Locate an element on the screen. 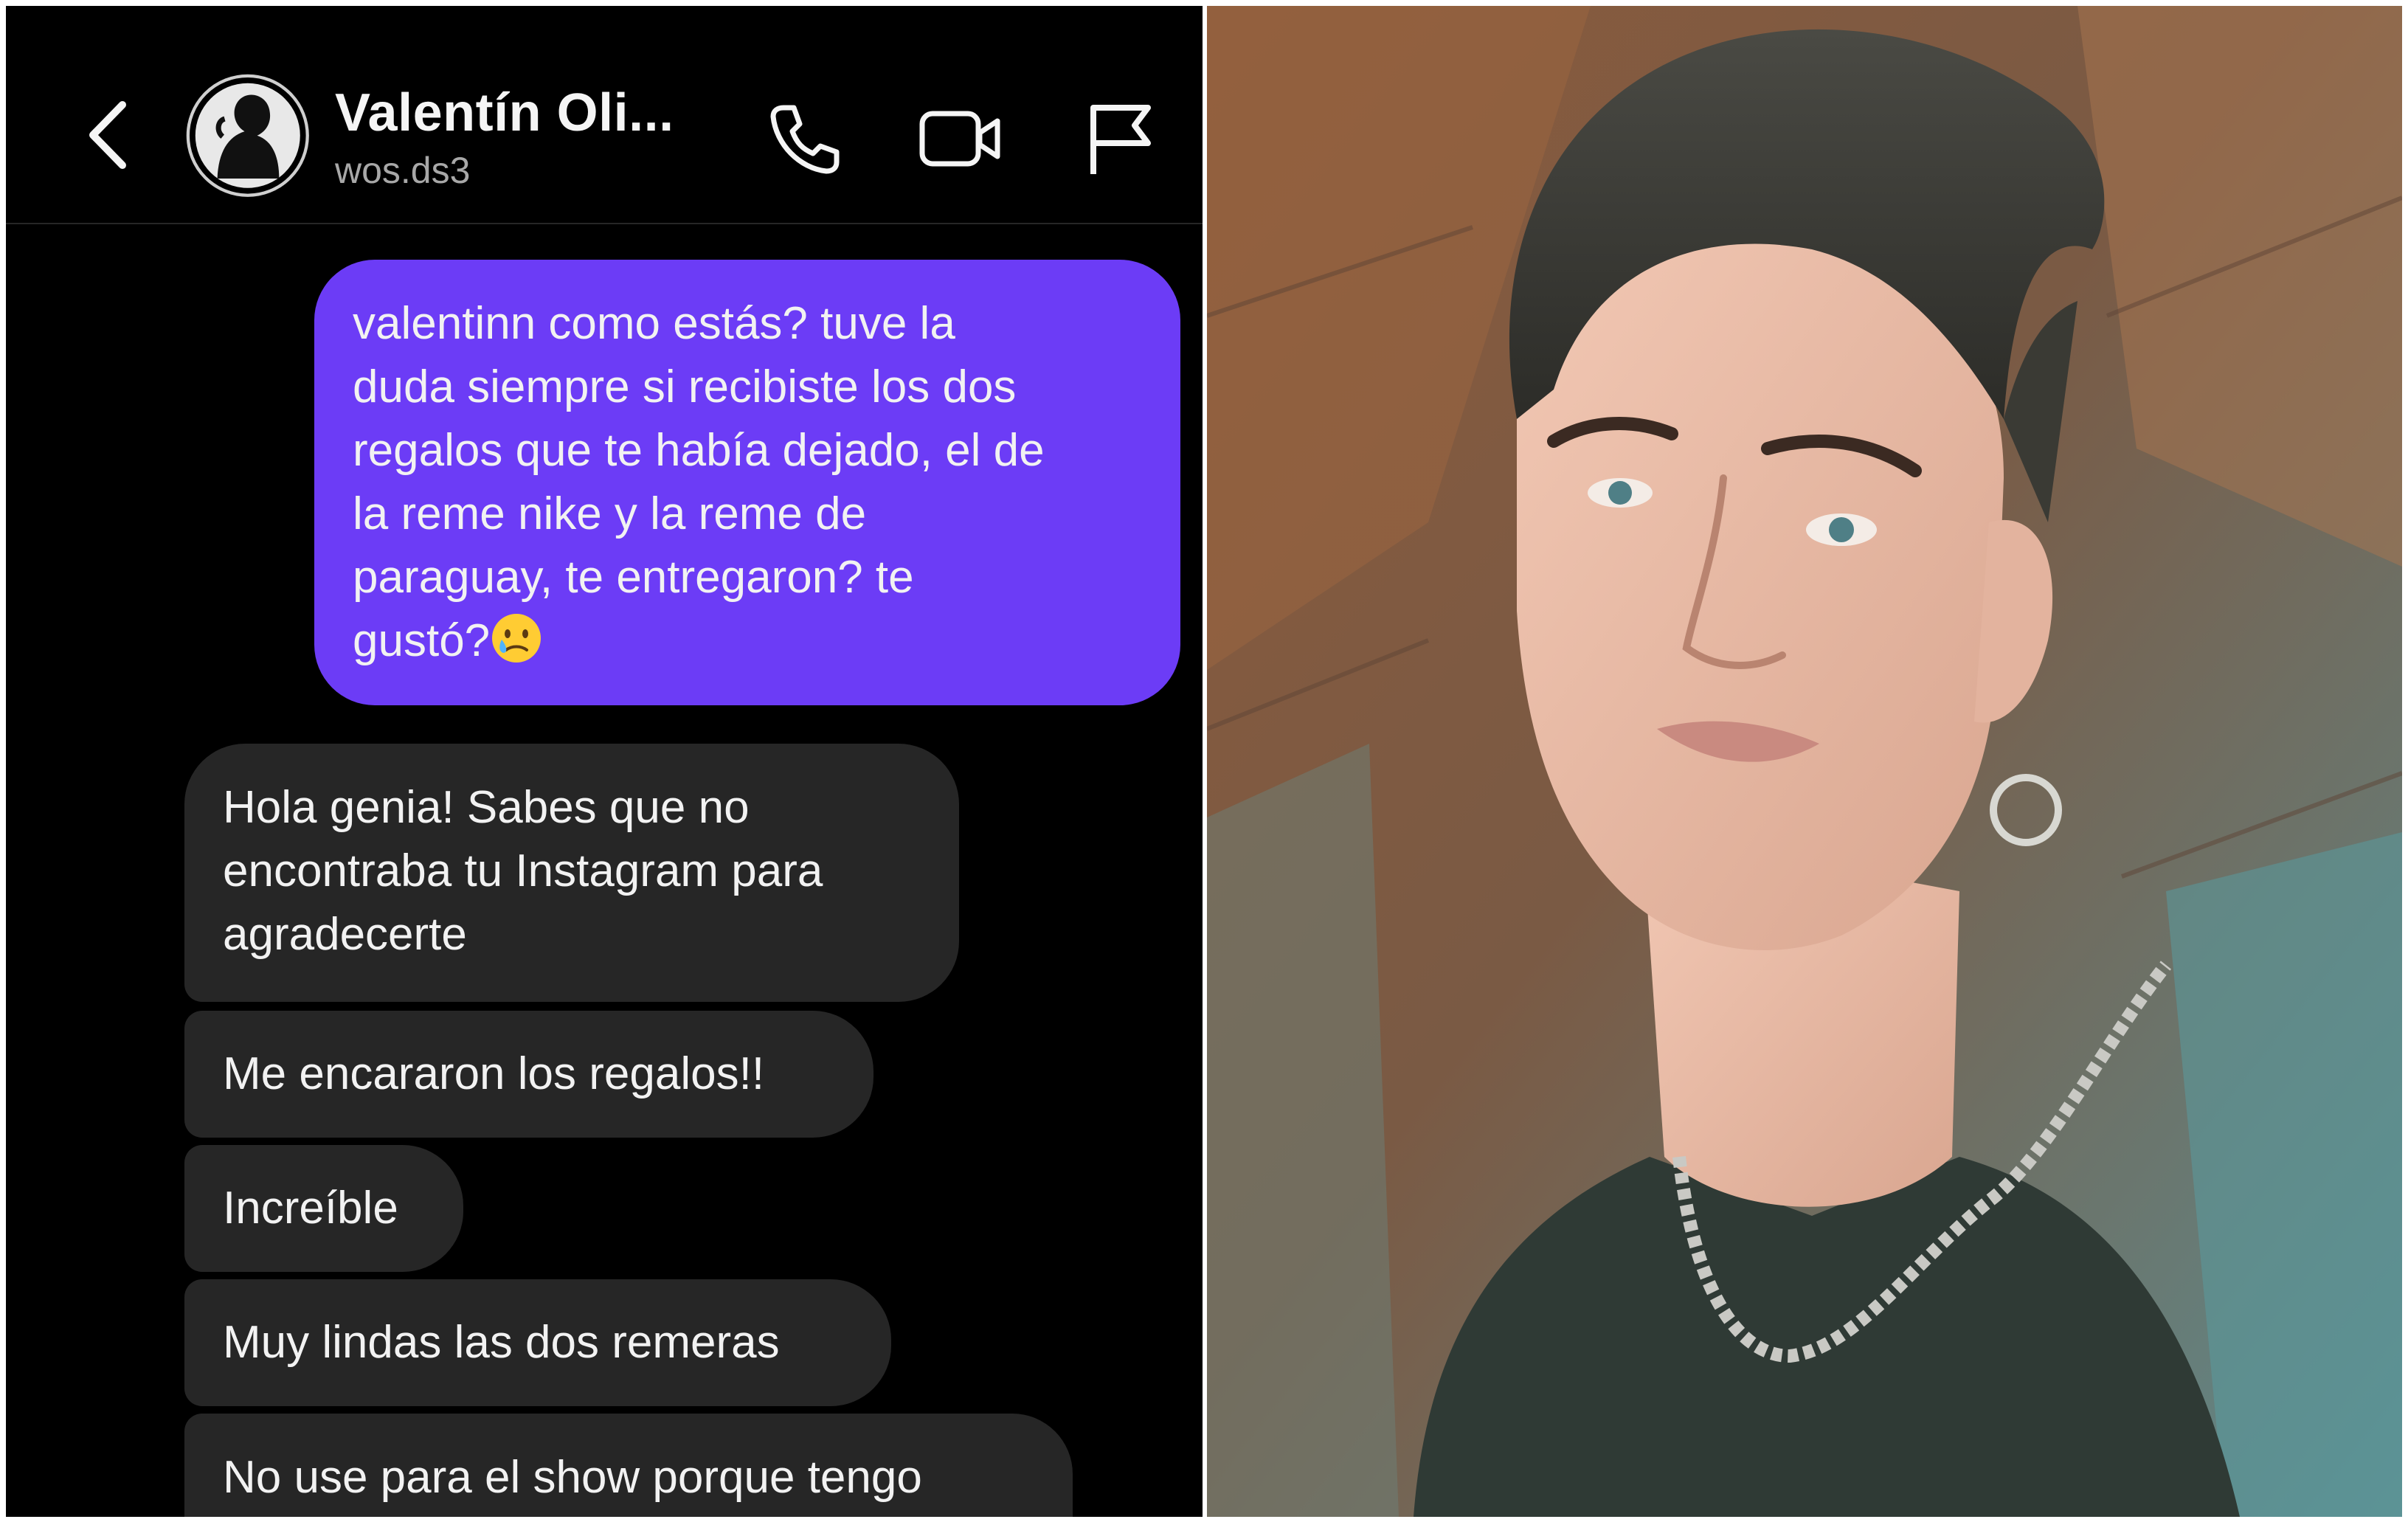 The width and height of the screenshot is (2408, 1522). video-camera-icon is located at coordinates (961, 138).